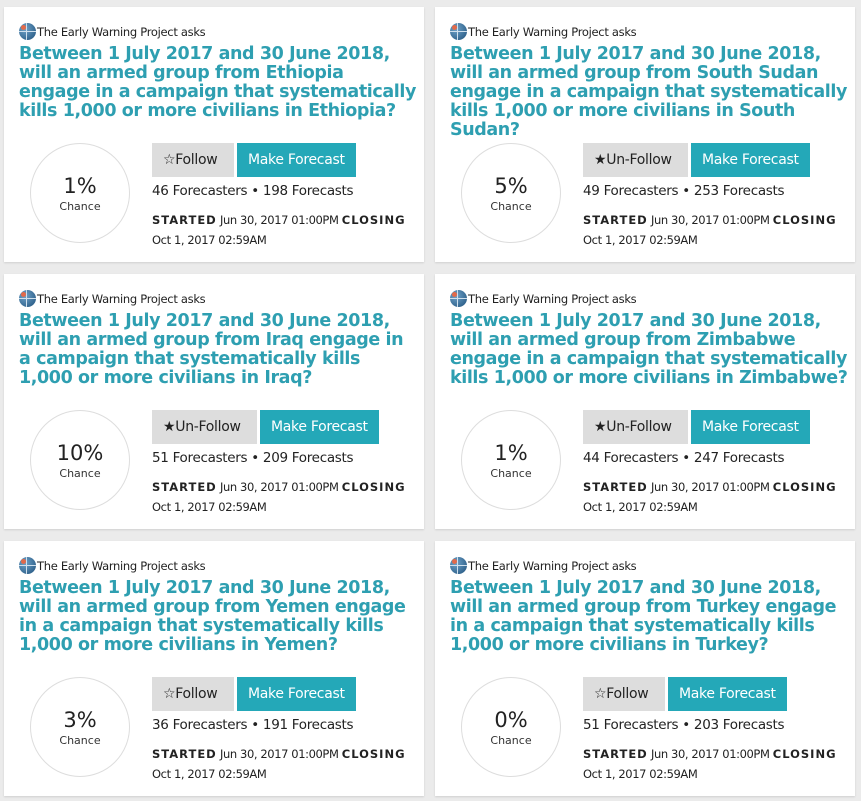 Image resolution: width=861 pixels, height=801 pixels. What do you see at coordinates (80, 727) in the screenshot?
I see `chance-circle: 3% Chance` at bounding box center [80, 727].